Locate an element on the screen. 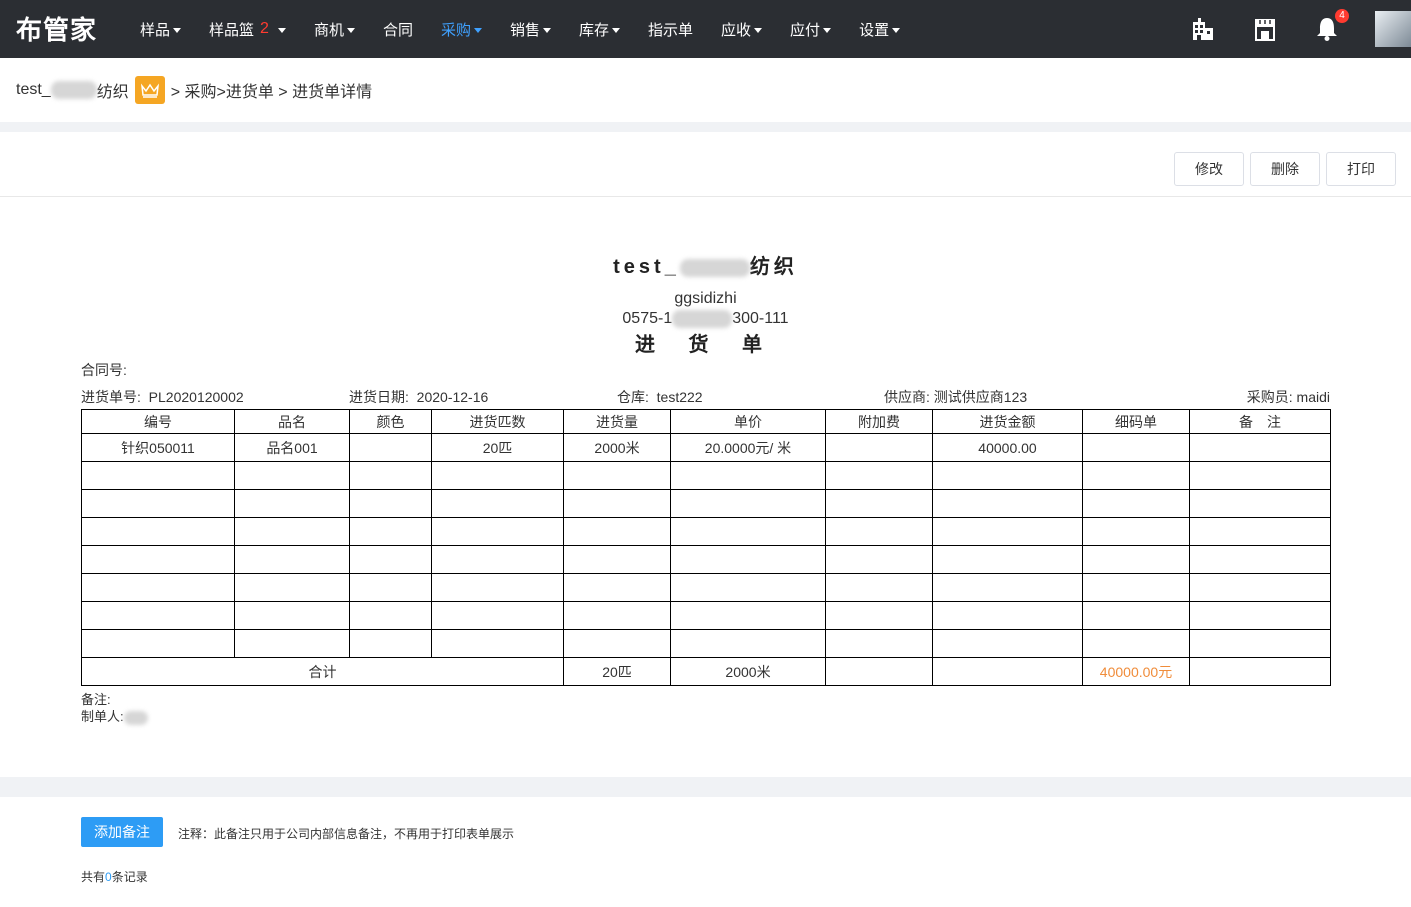 The width and height of the screenshot is (1411, 907). crown-icon is located at coordinates (149, 90).